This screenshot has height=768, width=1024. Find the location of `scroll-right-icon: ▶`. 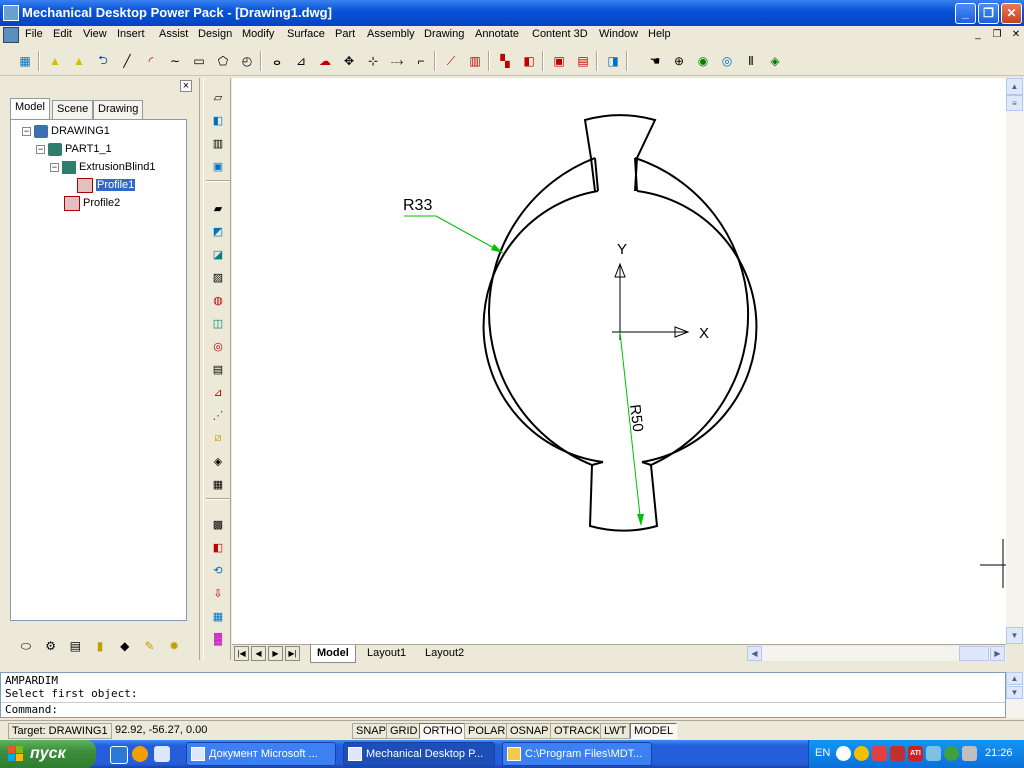

scroll-right-icon: ▶ is located at coordinates (997, 653).